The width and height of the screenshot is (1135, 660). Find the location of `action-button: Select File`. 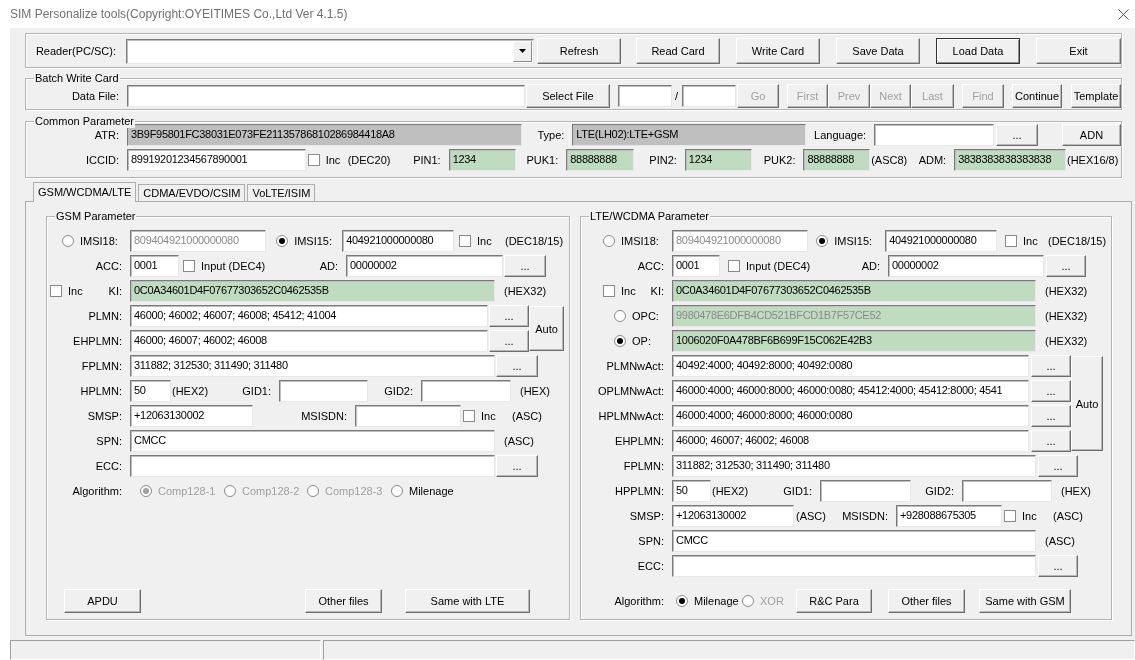

action-button: Select File is located at coordinates (567, 95).